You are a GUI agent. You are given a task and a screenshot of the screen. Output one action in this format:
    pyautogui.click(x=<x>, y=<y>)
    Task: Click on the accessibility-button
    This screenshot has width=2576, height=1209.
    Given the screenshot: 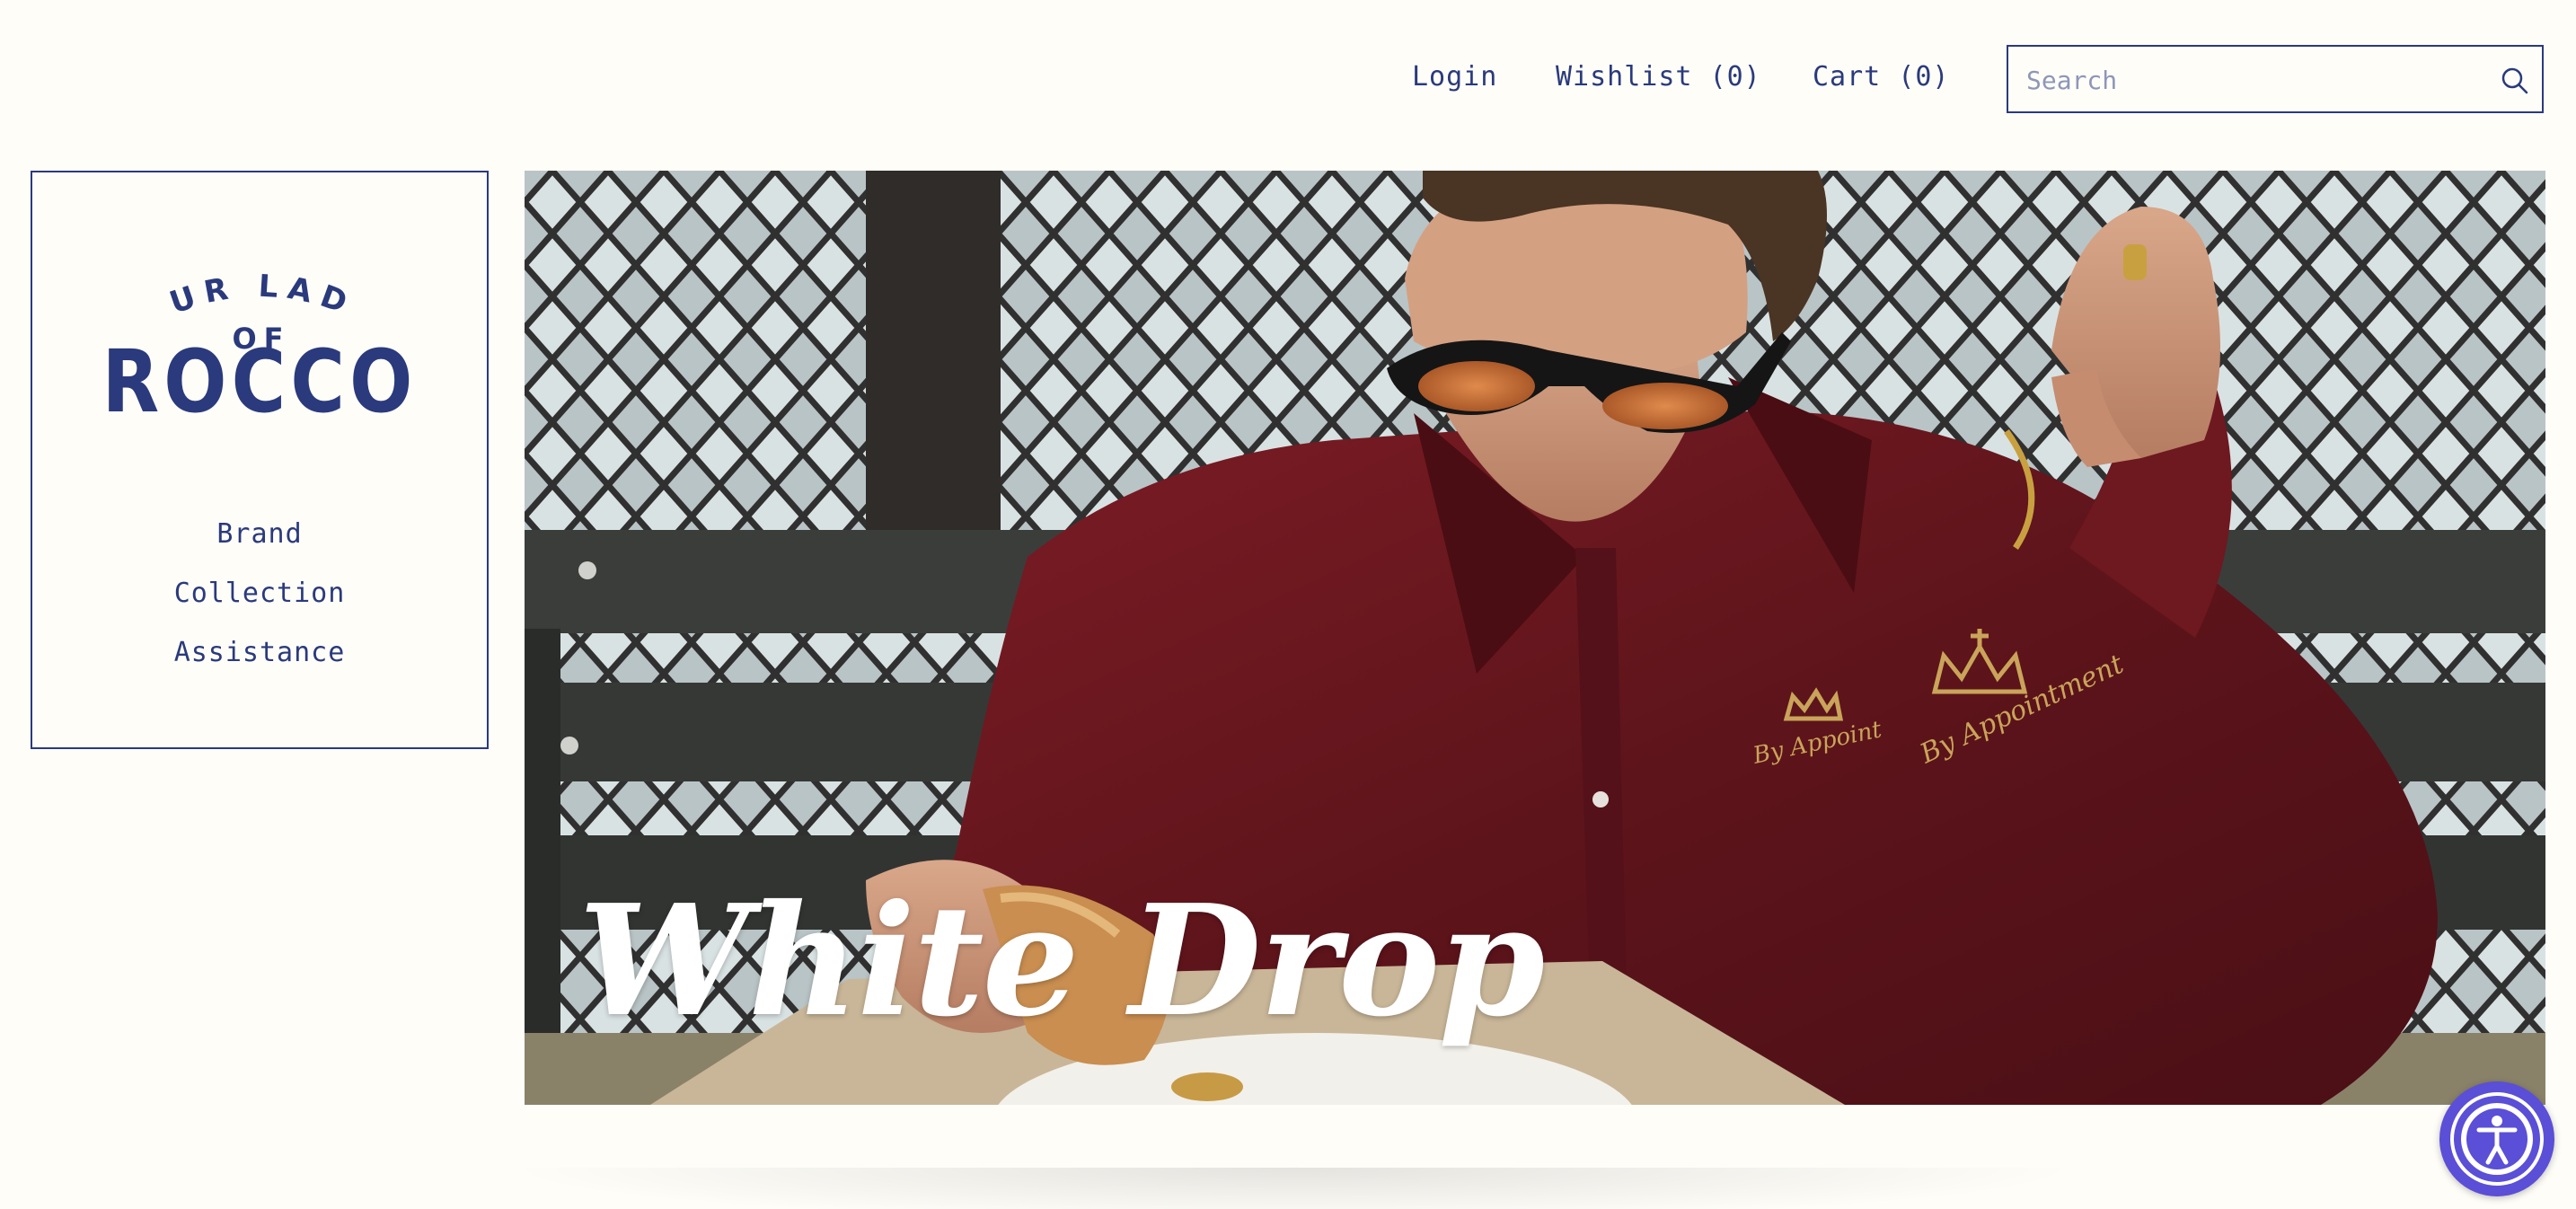 What is the action you would take?
    pyautogui.click(x=2496, y=1139)
    